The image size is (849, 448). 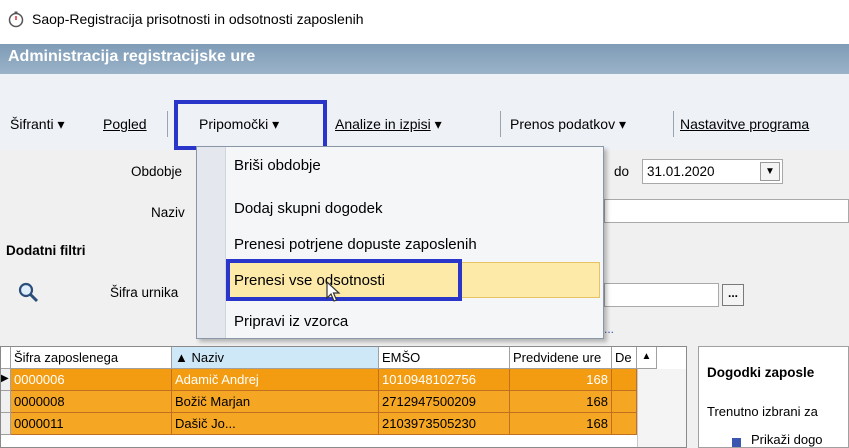 What do you see at coordinates (275, 402) in the screenshot?
I see `cell-naziv: Božič Marjan` at bounding box center [275, 402].